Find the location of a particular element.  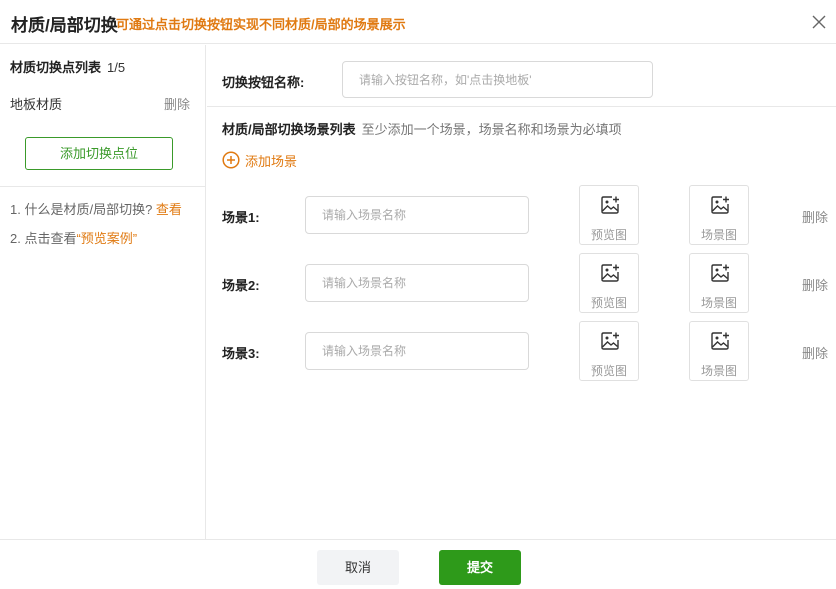

switch-point-list-header: 材质切换点列表 1/5 is located at coordinates (67, 66).